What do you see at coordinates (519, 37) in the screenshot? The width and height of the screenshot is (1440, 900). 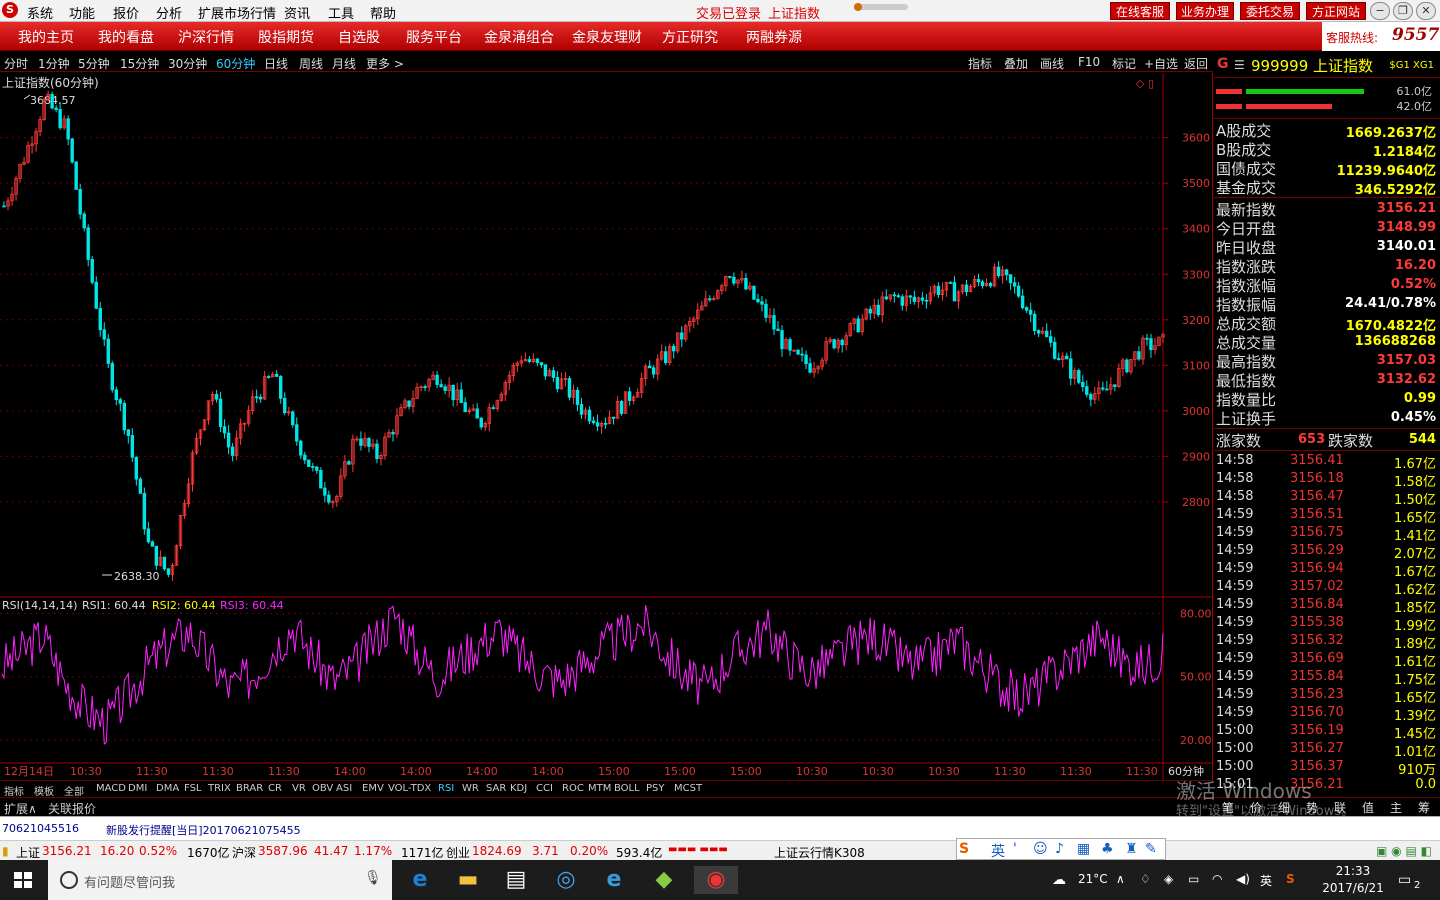 I see `nav-item: 金泉涌组合` at bounding box center [519, 37].